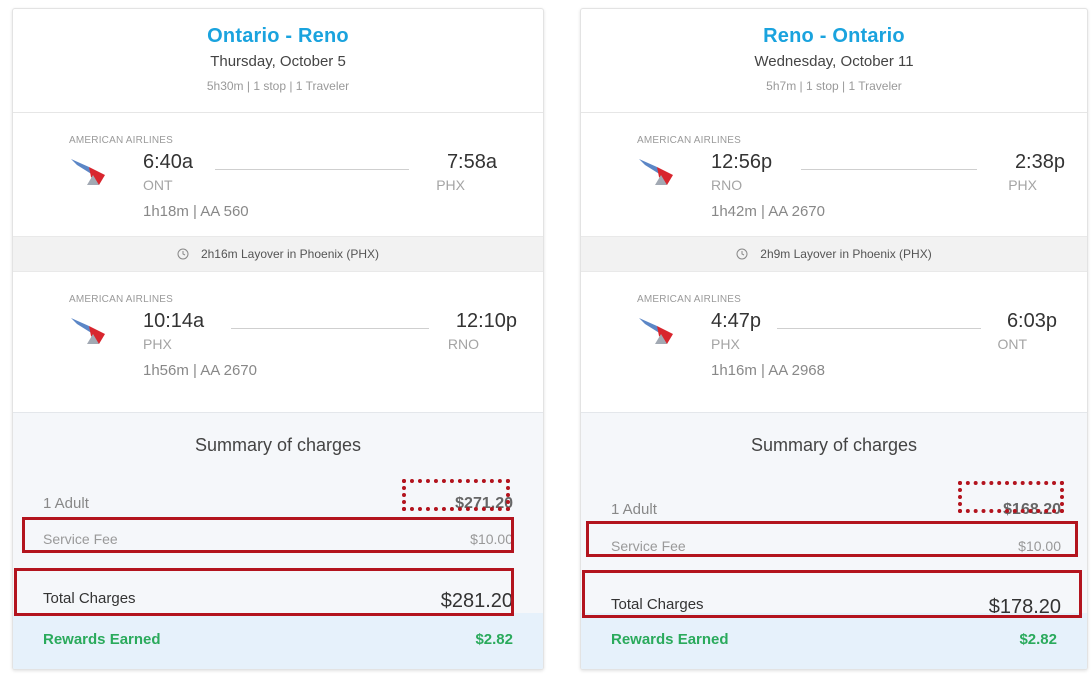 The image size is (1092, 677). Describe the element at coordinates (486, 321) in the screenshot. I see `arrival-time: 12:10p` at that location.